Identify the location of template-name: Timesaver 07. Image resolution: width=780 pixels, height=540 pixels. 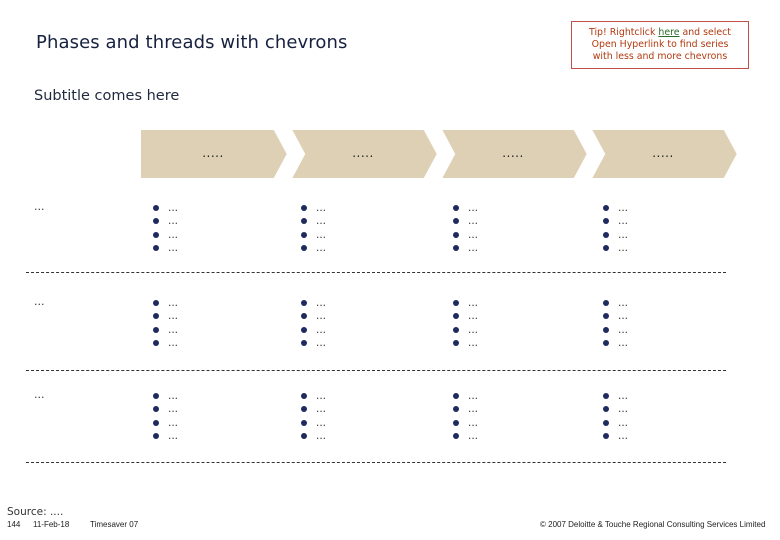
(114, 524).